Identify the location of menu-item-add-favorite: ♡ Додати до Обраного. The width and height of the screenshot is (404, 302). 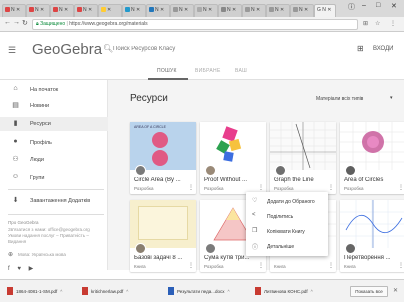
(287, 201).